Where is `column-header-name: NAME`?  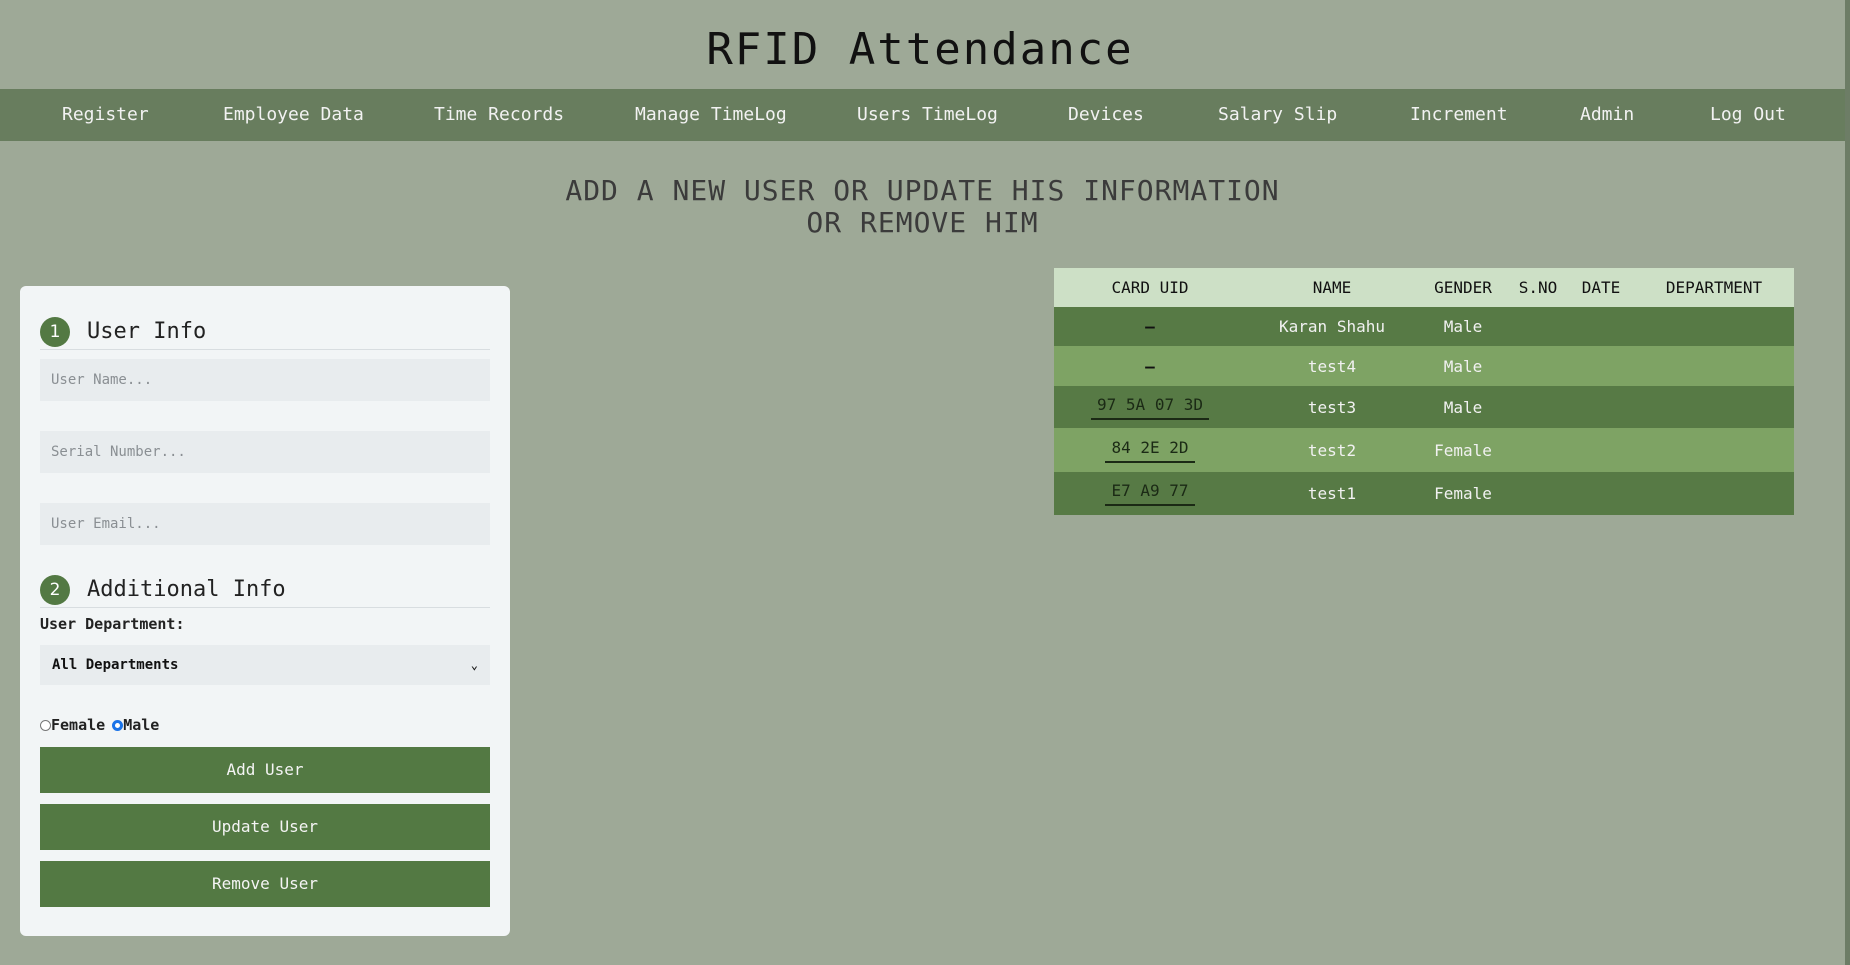
column-header-name: NAME is located at coordinates (1332, 287).